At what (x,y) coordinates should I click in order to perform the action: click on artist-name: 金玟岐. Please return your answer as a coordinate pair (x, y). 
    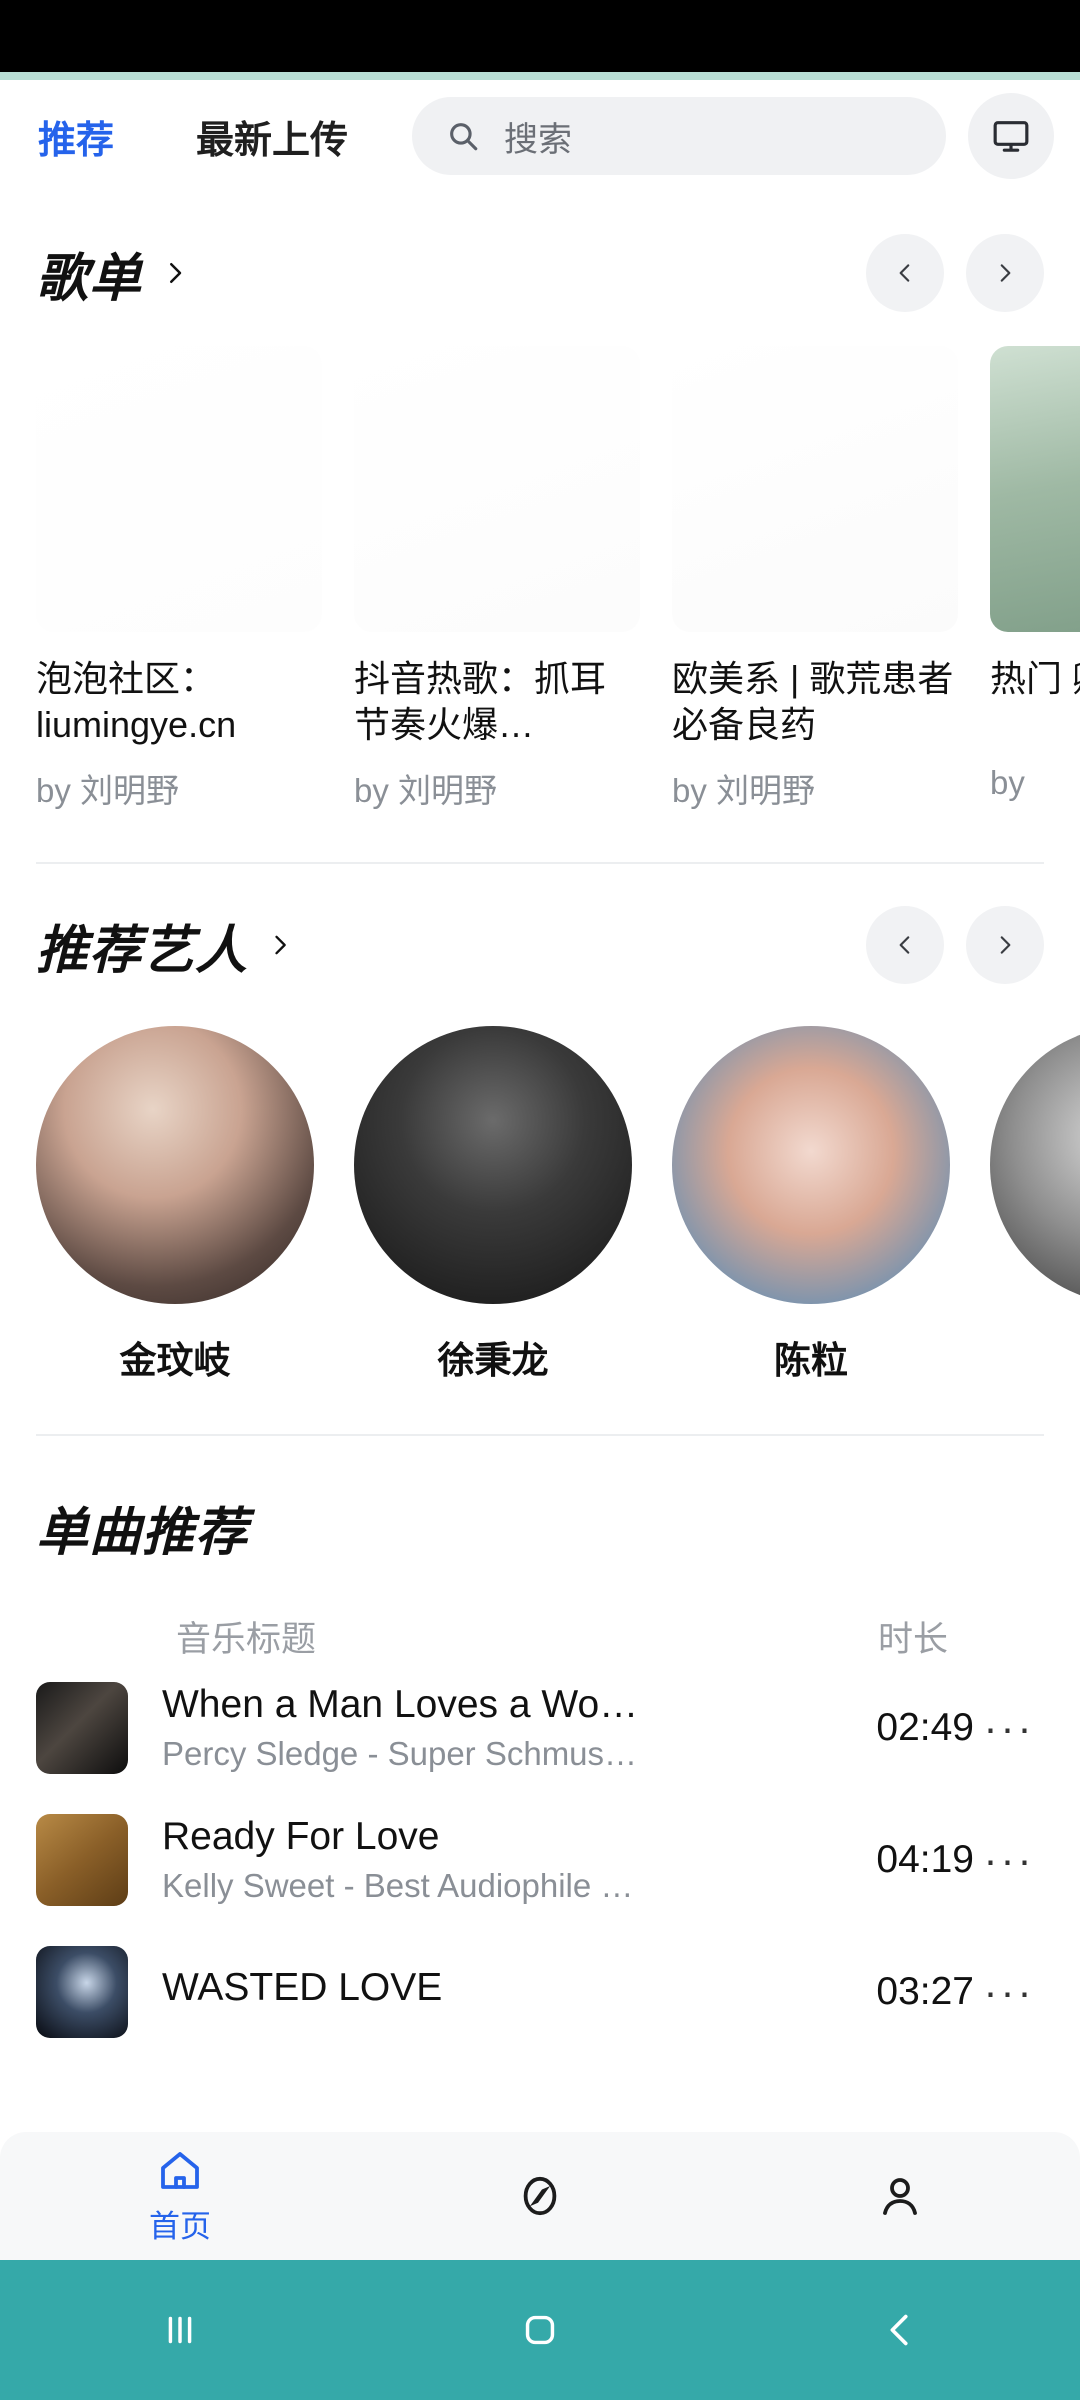
    Looking at the image, I should click on (175, 1360).